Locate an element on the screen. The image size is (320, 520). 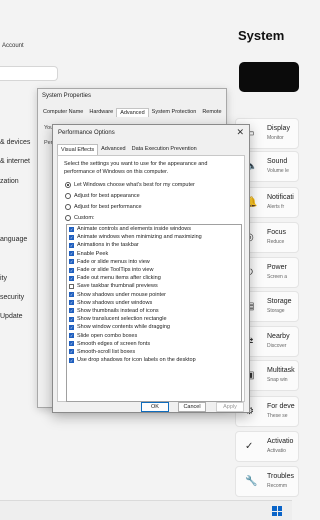
visual-effect-option: ✓ Show translucent selection rectangle is located at coordinates (154, 319).